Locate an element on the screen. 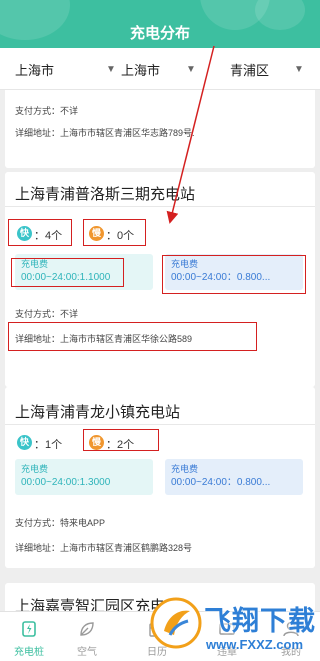  tab-profile: 我的 is located at coordinates (291, 636).